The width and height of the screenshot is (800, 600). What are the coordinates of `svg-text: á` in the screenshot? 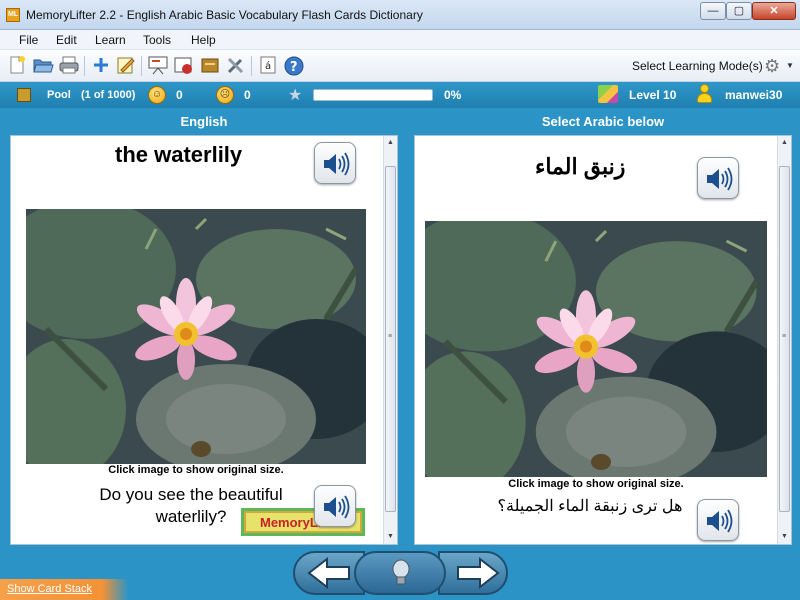 It's located at (268, 66).